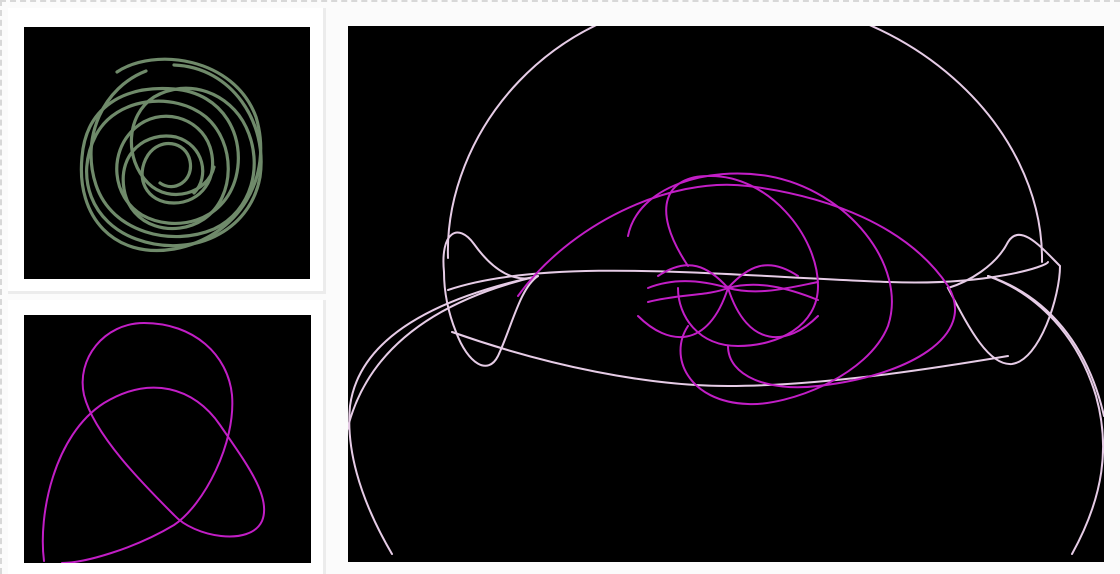  Describe the element at coordinates (742, 261) in the screenshot. I see `inner-loop-c` at that location.